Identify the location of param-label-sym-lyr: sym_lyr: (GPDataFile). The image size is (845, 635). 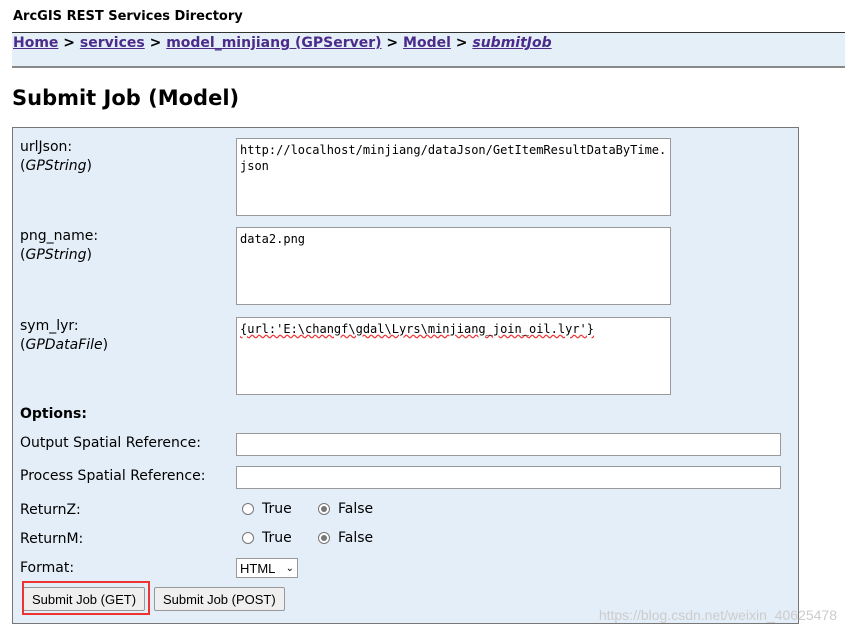
(64, 335).